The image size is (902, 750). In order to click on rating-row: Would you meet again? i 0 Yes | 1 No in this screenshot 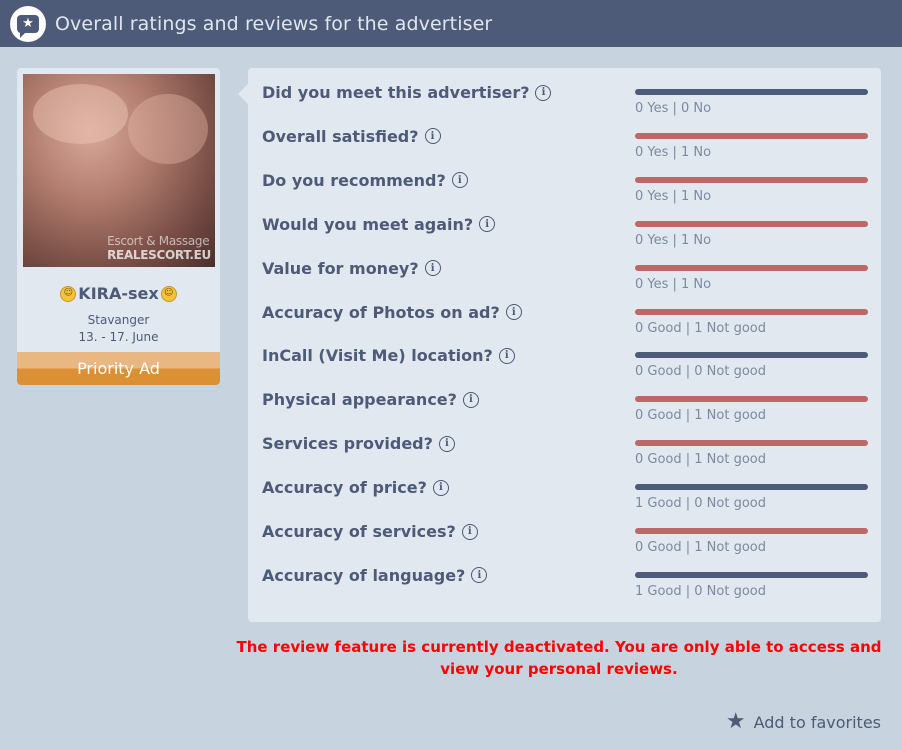, I will do `click(564, 224)`.